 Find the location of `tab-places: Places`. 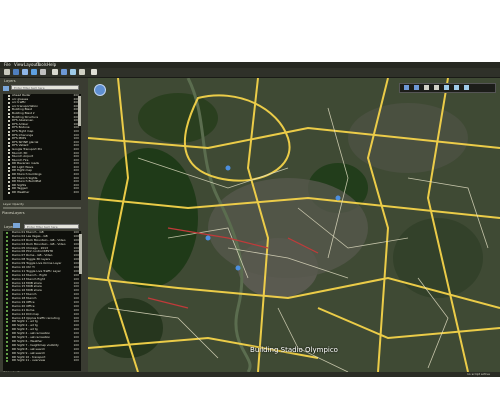

tab-places: Places is located at coordinates (7, 213).